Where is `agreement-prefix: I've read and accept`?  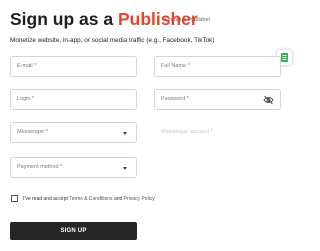
agreement-prefix: I've read and accept is located at coordinates (45, 199).